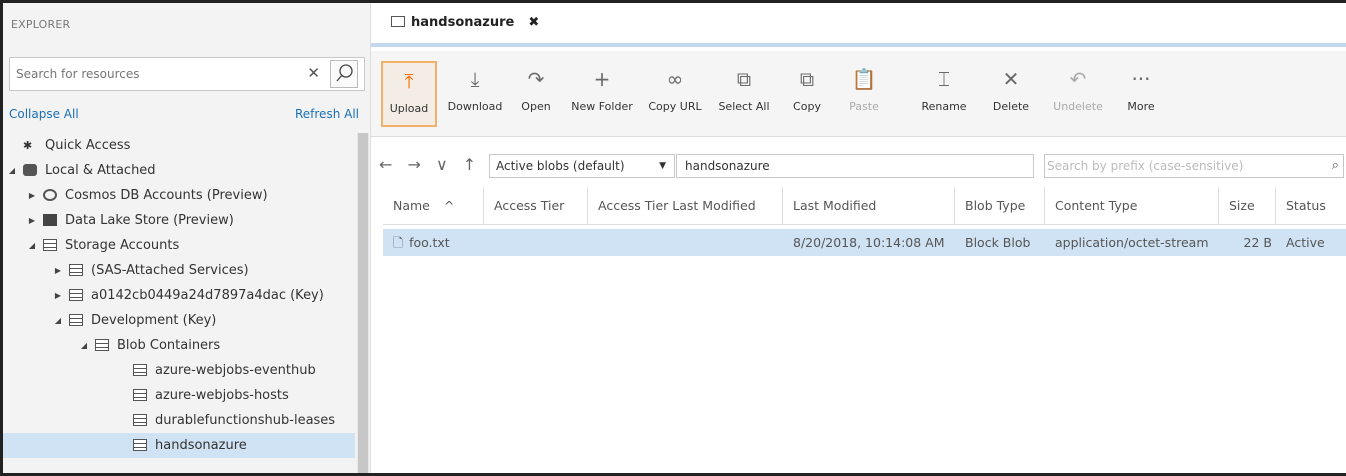 Image resolution: width=1346 pixels, height=476 pixels. Describe the element at coordinates (1132, 206) in the screenshot. I see `column-header: Content Type` at that location.